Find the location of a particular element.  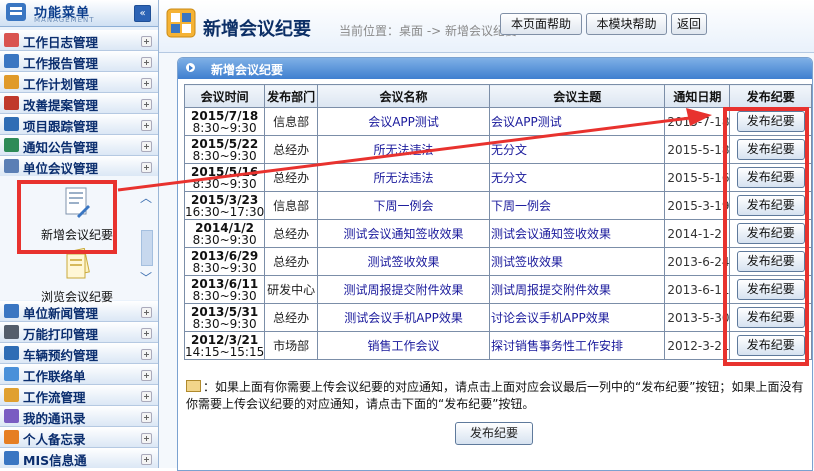

sidebar-item-label: 单位新闻管理 is located at coordinates (61, 313).